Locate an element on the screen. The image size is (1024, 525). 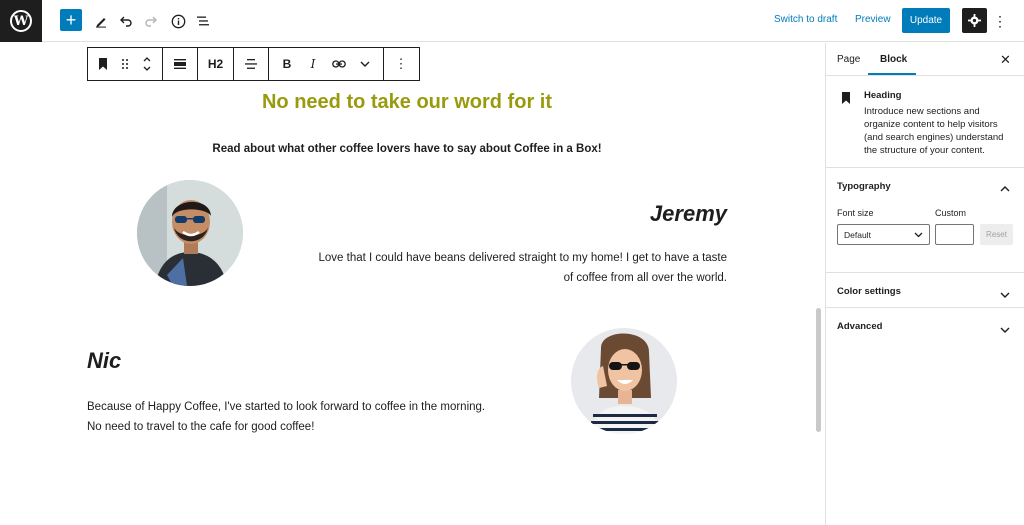
block-align-icon is located at coordinates (180, 64).